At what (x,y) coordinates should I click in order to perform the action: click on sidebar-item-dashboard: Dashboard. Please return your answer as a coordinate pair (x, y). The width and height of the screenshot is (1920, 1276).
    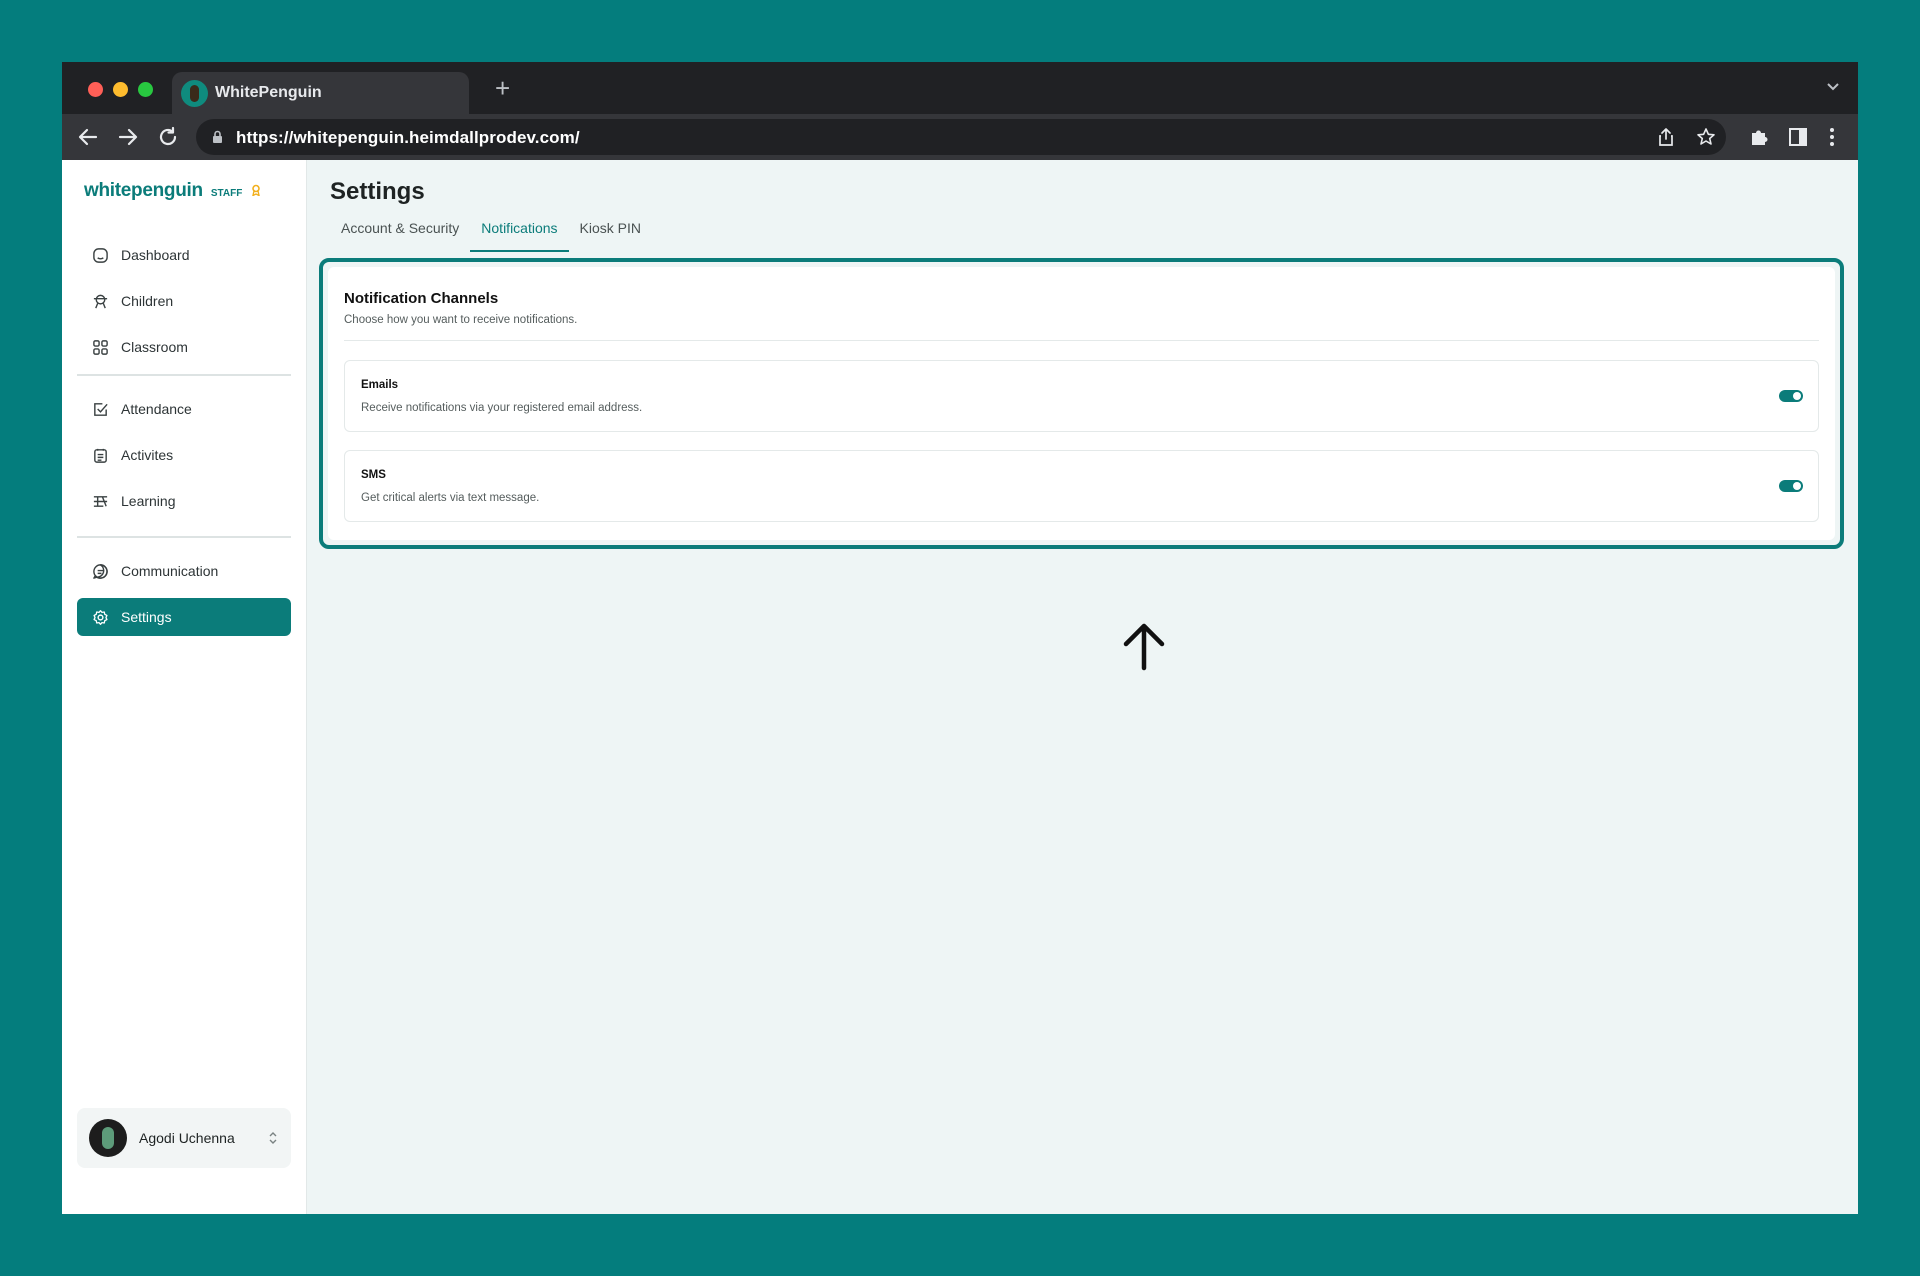
    Looking at the image, I should click on (184, 255).